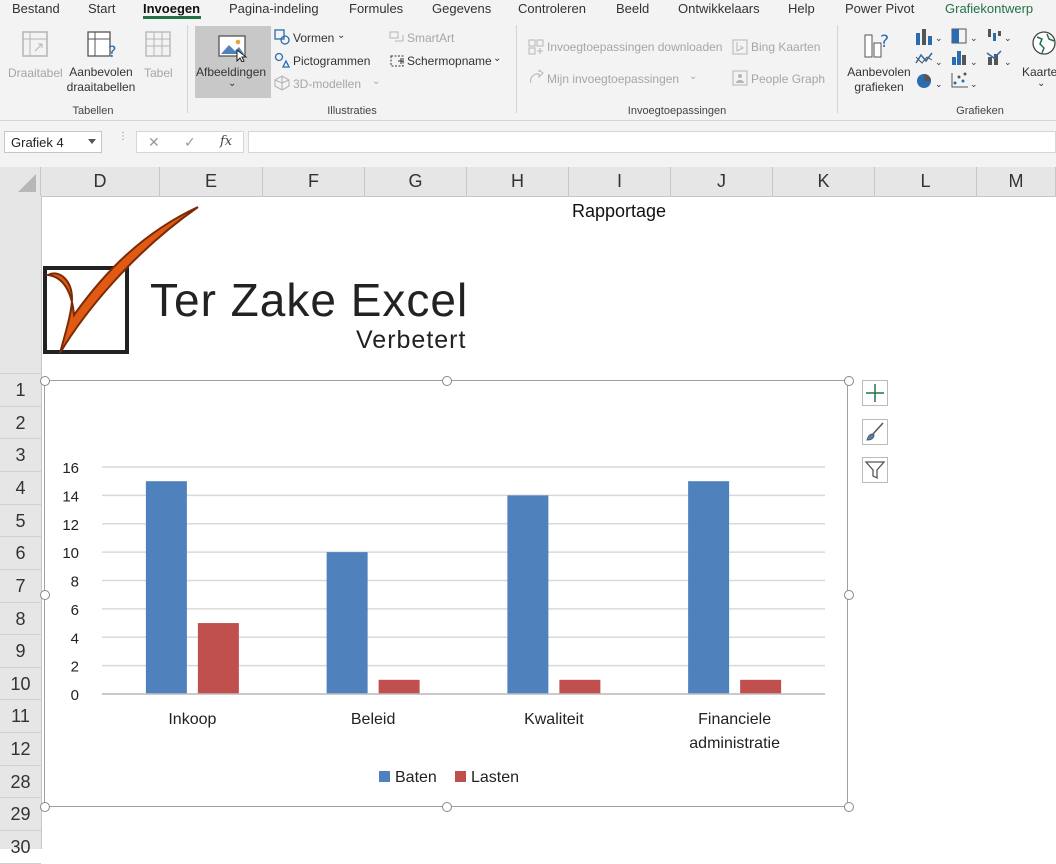 This screenshot has width=1056, height=864. What do you see at coordinates (788, 79) in the screenshot?
I see `people-graph-button: People Graph` at bounding box center [788, 79].